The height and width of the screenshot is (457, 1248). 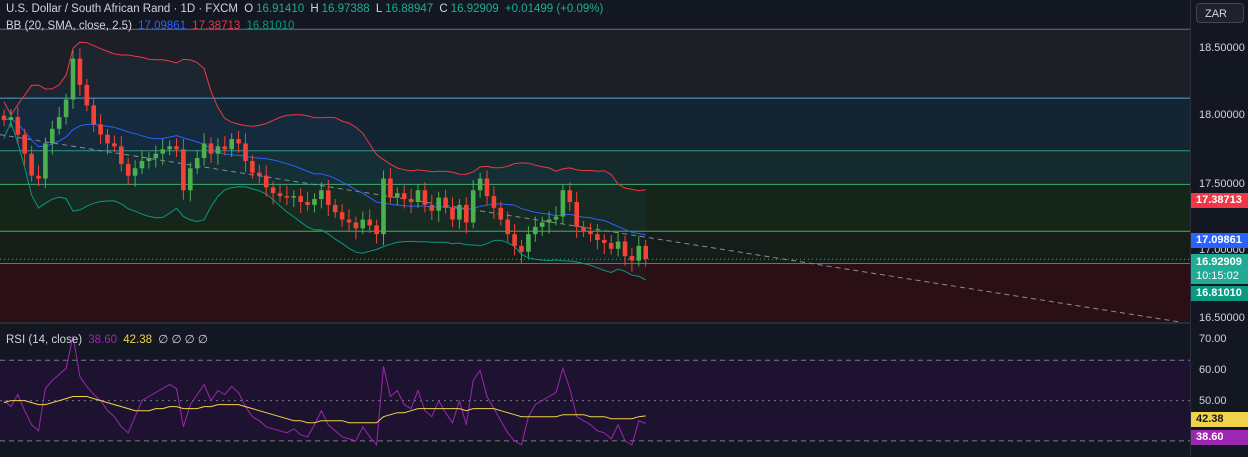 What do you see at coordinates (314, 9) in the screenshot?
I see `high-label: H` at bounding box center [314, 9].